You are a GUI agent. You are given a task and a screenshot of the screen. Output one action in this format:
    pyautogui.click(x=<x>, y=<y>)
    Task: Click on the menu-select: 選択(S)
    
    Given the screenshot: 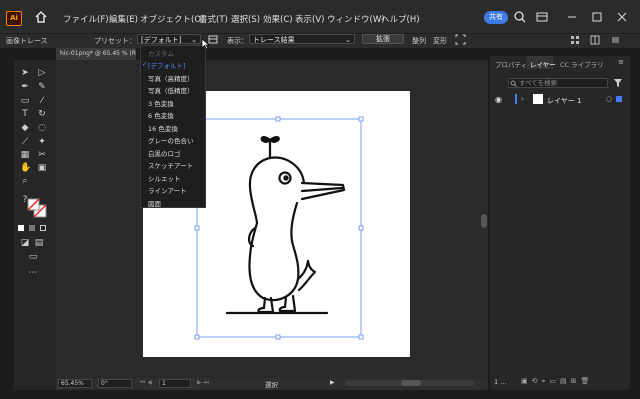 What is the action you would take?
    pyautogui.click(x=245, y=19)
    